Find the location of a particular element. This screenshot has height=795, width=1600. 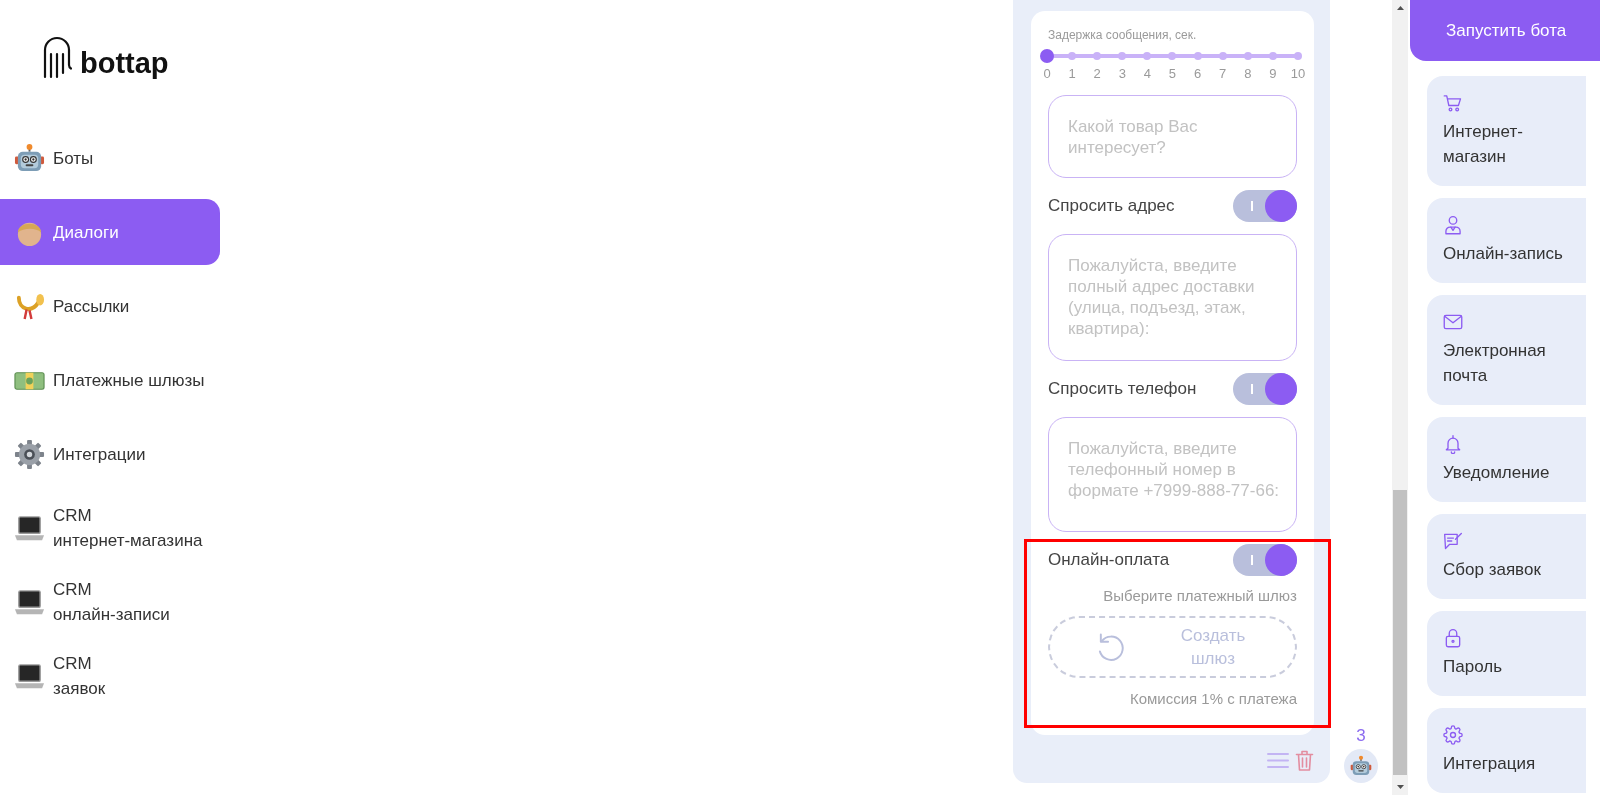

text-area-field: Пожалуйста, введите полный адрес доставки (улица, подъезд, этаж, квартира): is located at coordinates (1172, 297).